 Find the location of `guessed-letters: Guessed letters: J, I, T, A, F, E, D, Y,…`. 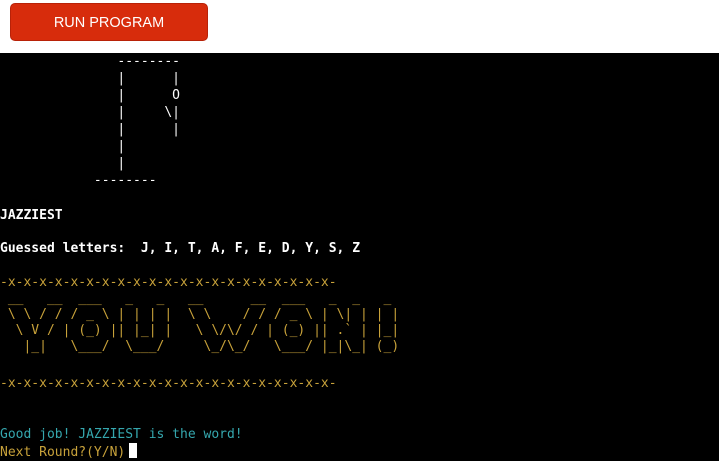

guessed-letters: Guessed letters: J, I, T, A, F, E, D, Y,… is located at coordinates (180, 248).